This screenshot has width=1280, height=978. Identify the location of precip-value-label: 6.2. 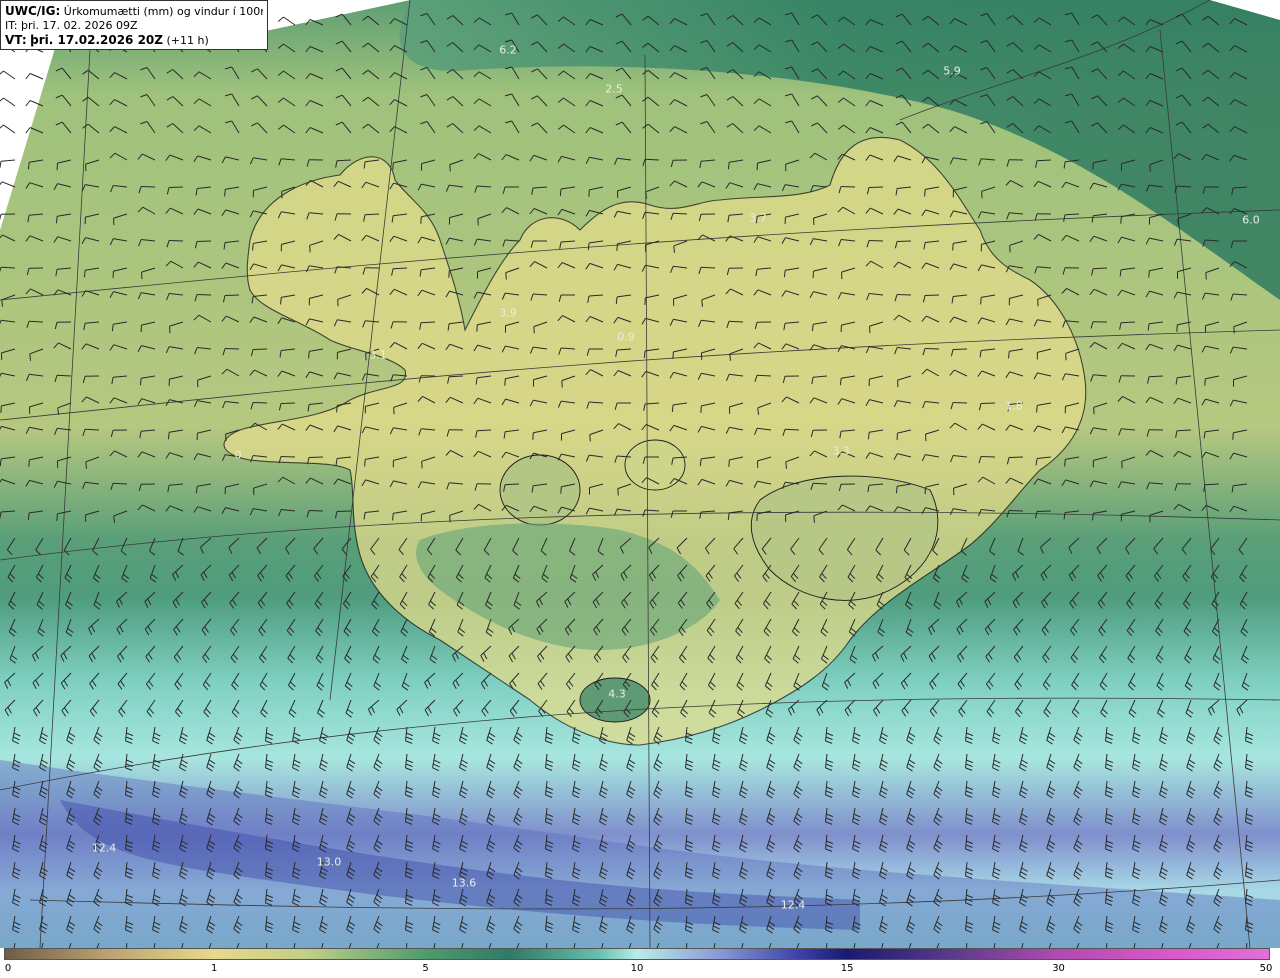
(508, 50).